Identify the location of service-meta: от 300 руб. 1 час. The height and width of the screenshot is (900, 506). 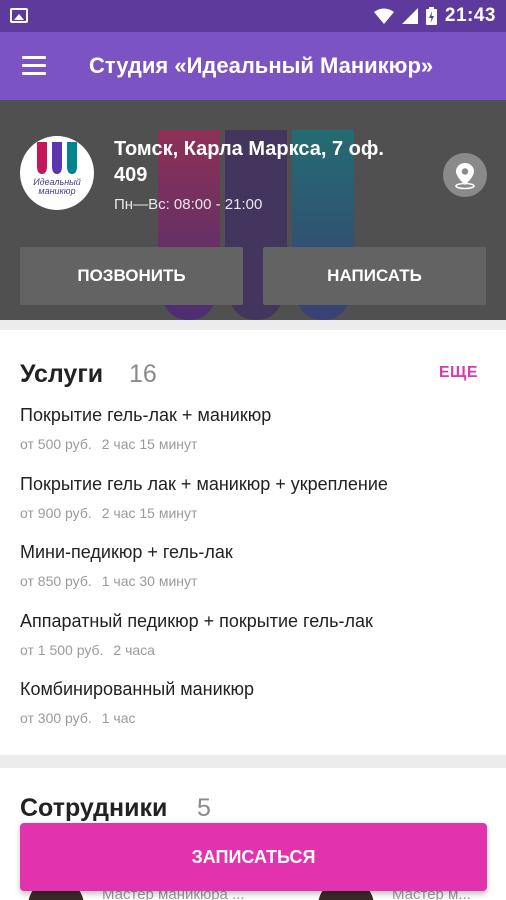
(255, 718).